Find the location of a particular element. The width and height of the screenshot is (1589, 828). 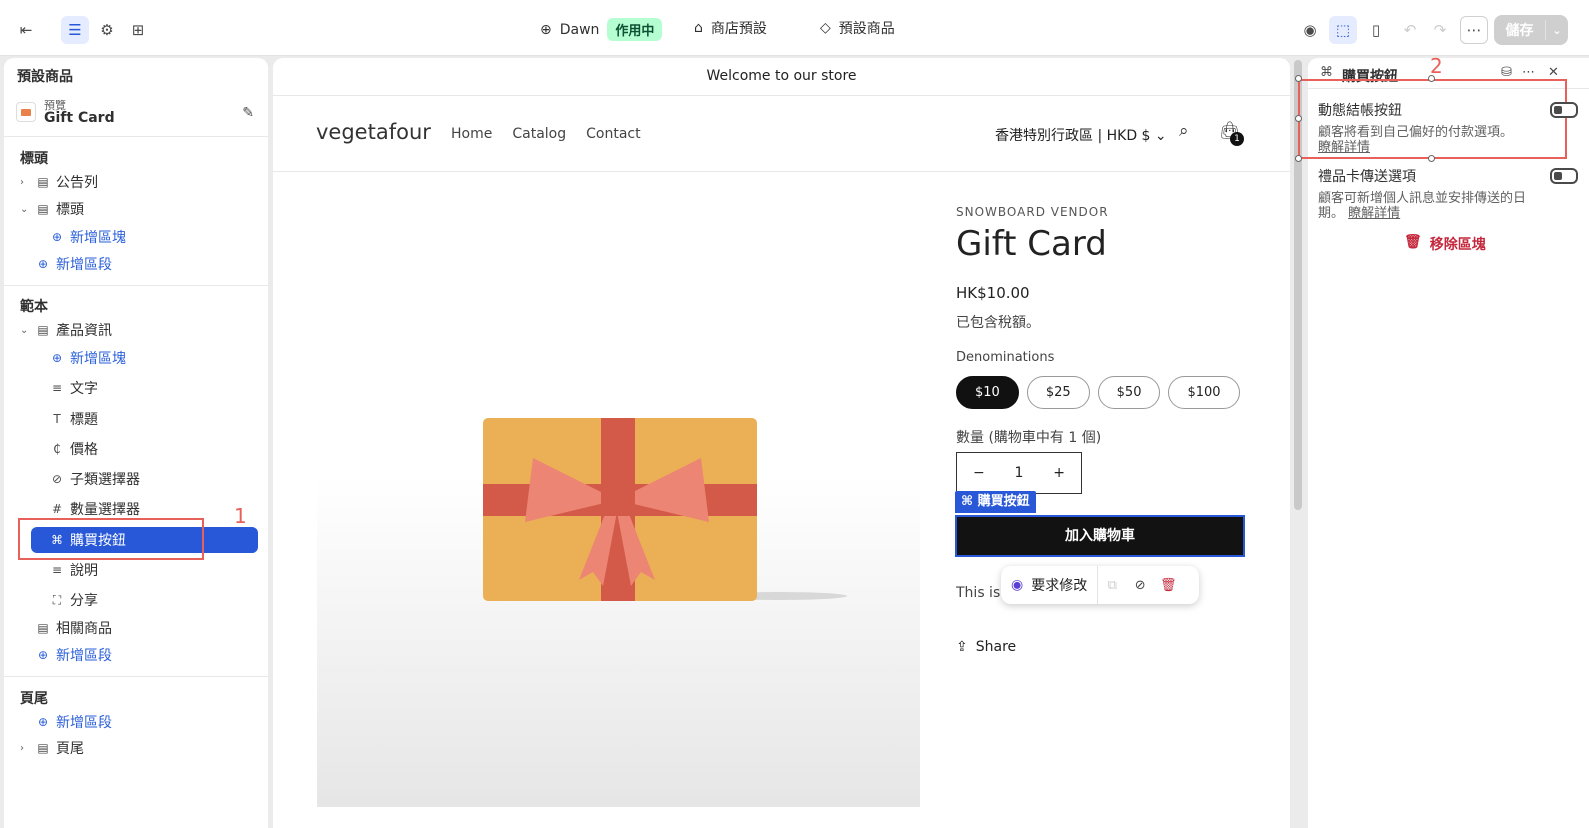

more-actions-icon: ⋯ is located at coordinates (1474, 30).